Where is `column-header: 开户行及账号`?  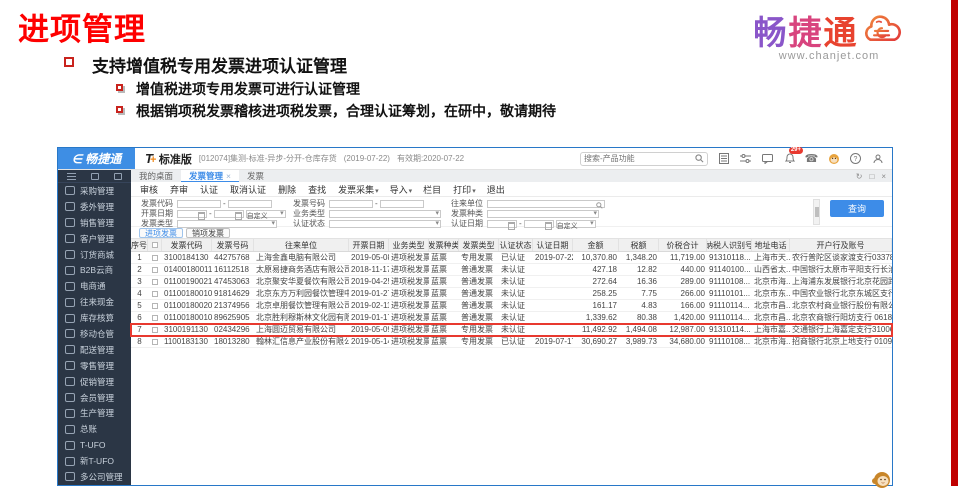 column-header: 开户行及账号 is located at coordinates (841, 245).